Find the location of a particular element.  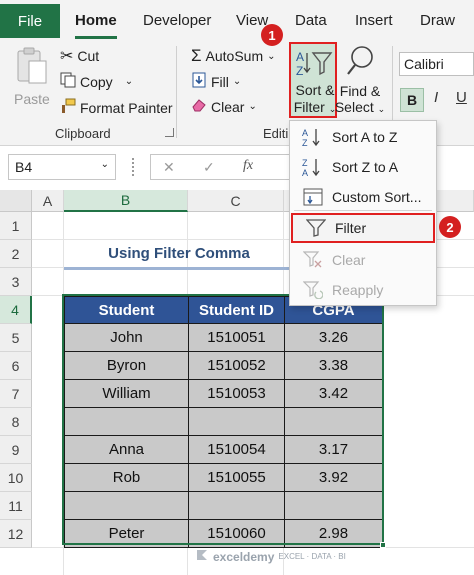

table-row: Byron 1510052 3.38 is located at coordinates (223, 365).